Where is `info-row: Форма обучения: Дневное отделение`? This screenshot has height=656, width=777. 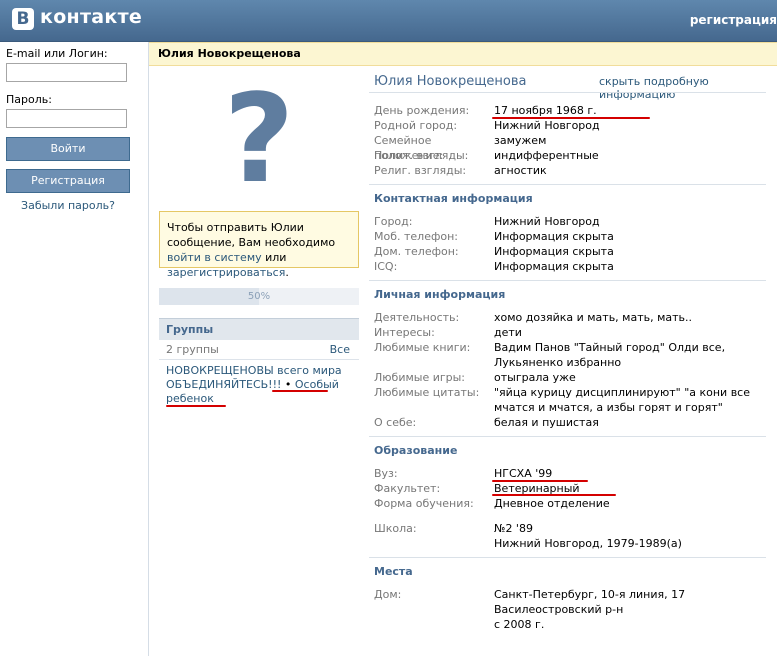
info-row: Форма обучения: Дневное отделение is located at coordinates (570, 503).